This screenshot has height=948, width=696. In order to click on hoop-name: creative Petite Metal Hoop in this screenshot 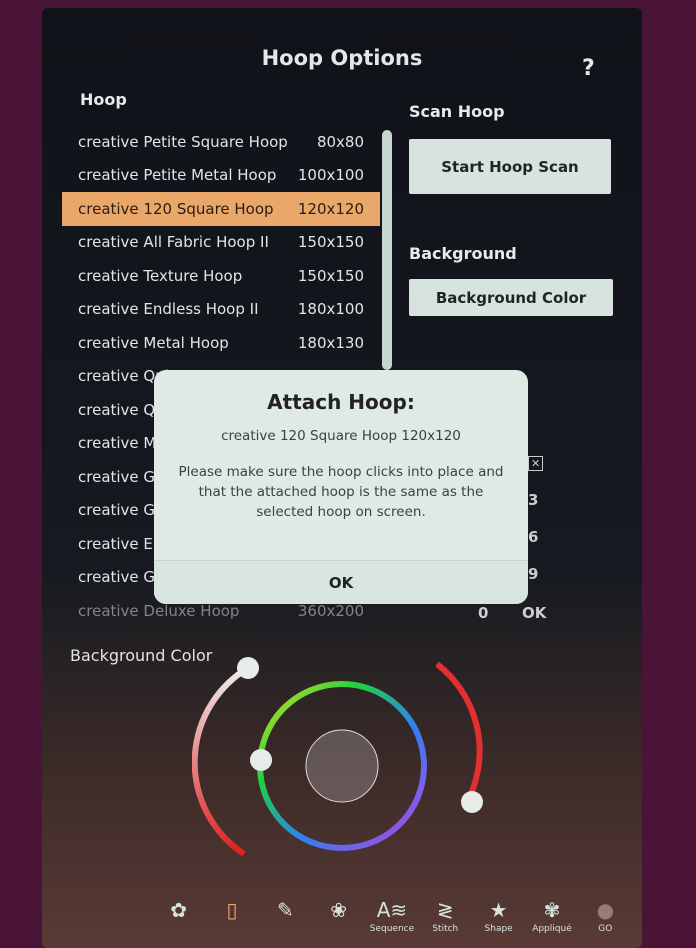, I will do `click(177, 175)`.